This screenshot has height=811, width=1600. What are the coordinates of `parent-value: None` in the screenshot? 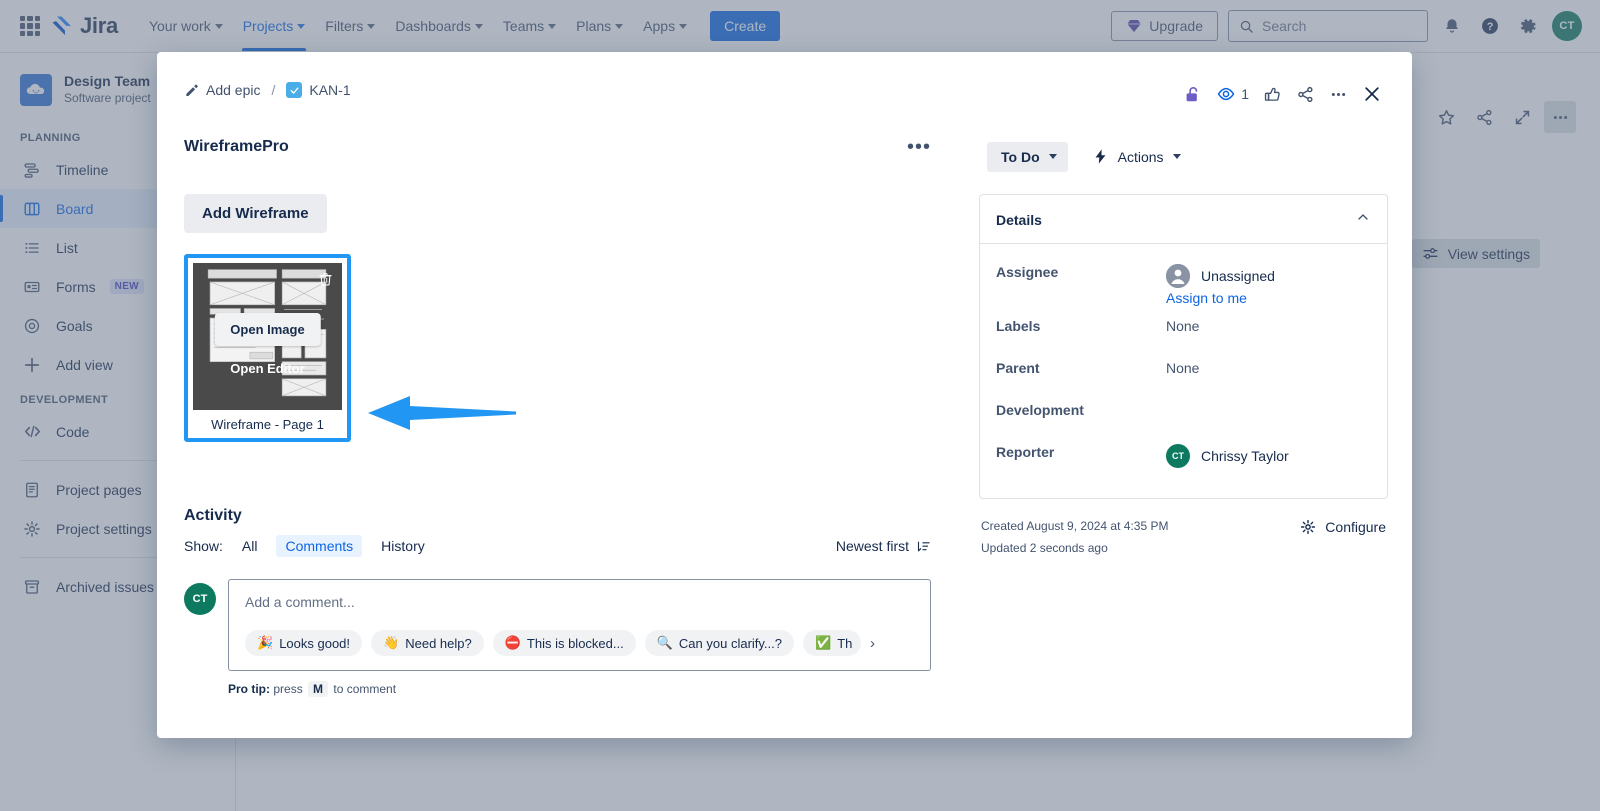 It's located at (1182, 365).